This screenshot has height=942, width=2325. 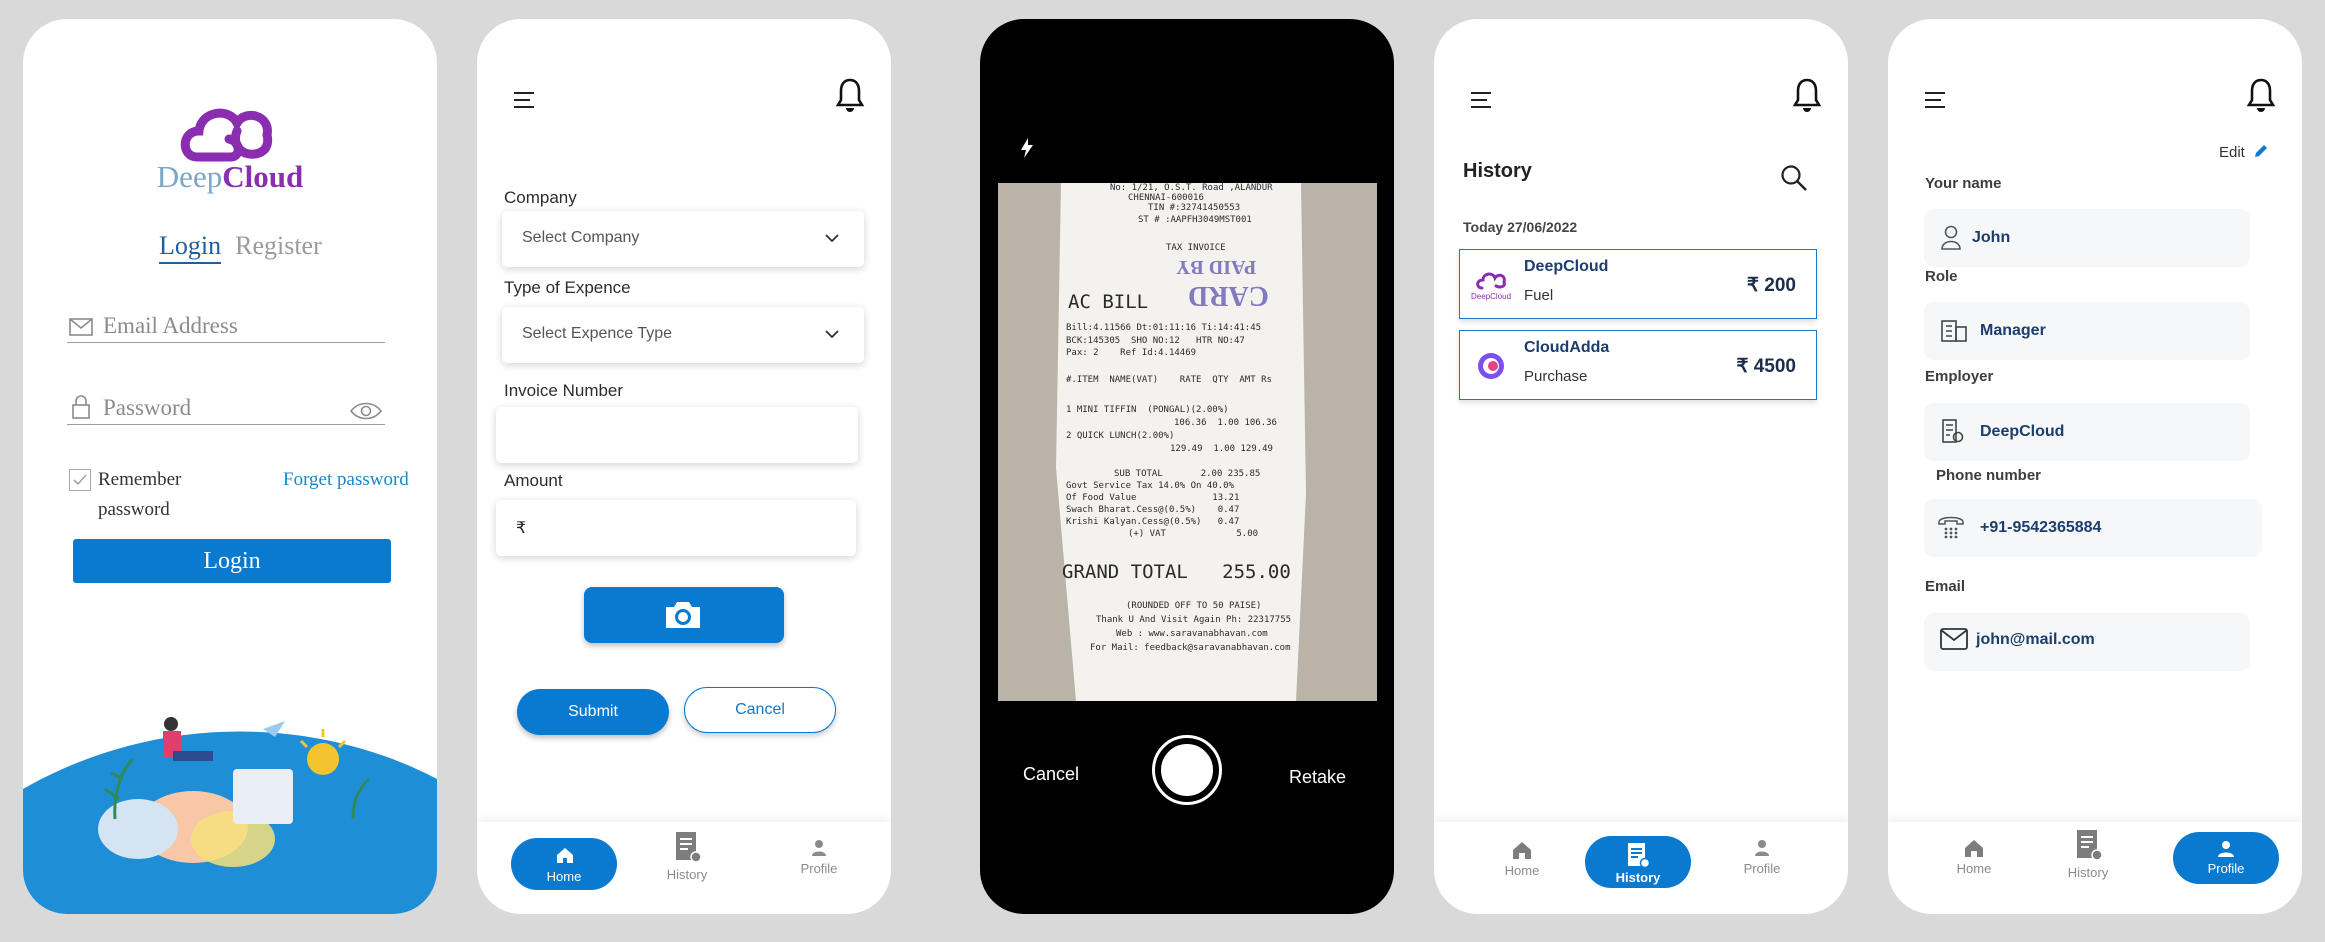 I want to click on receipt-line: Krishi Kalyan.Cess@(0.5%) 0.47, so click(x=1153, y=522).